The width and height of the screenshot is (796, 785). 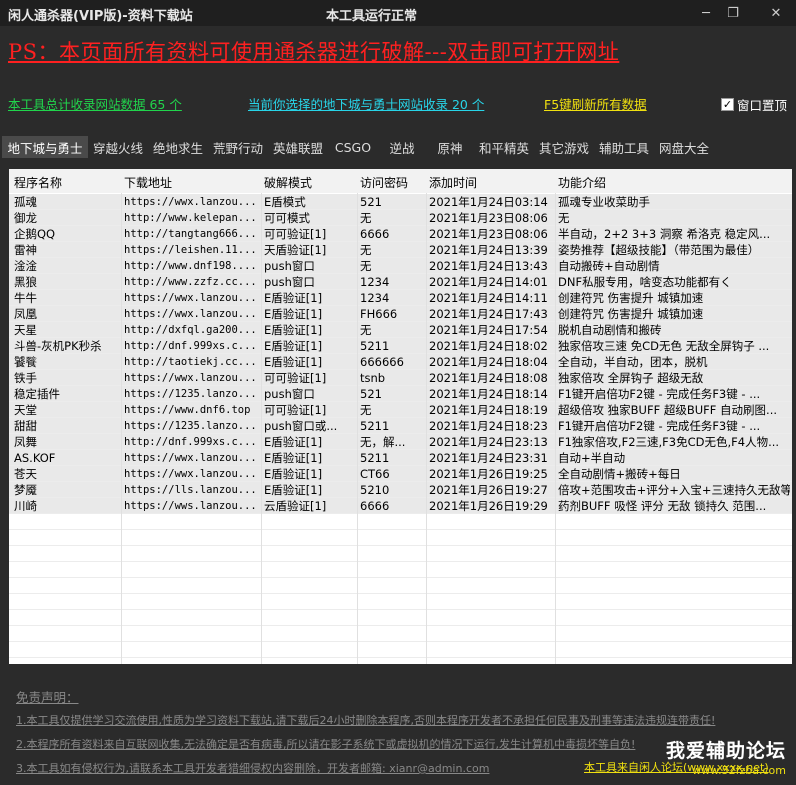 What do you see at coordinates (754, 104) in the screenshot?
I see `topmost-toggle: ✓ 窗口置顶` at bounding box center [754, 104].